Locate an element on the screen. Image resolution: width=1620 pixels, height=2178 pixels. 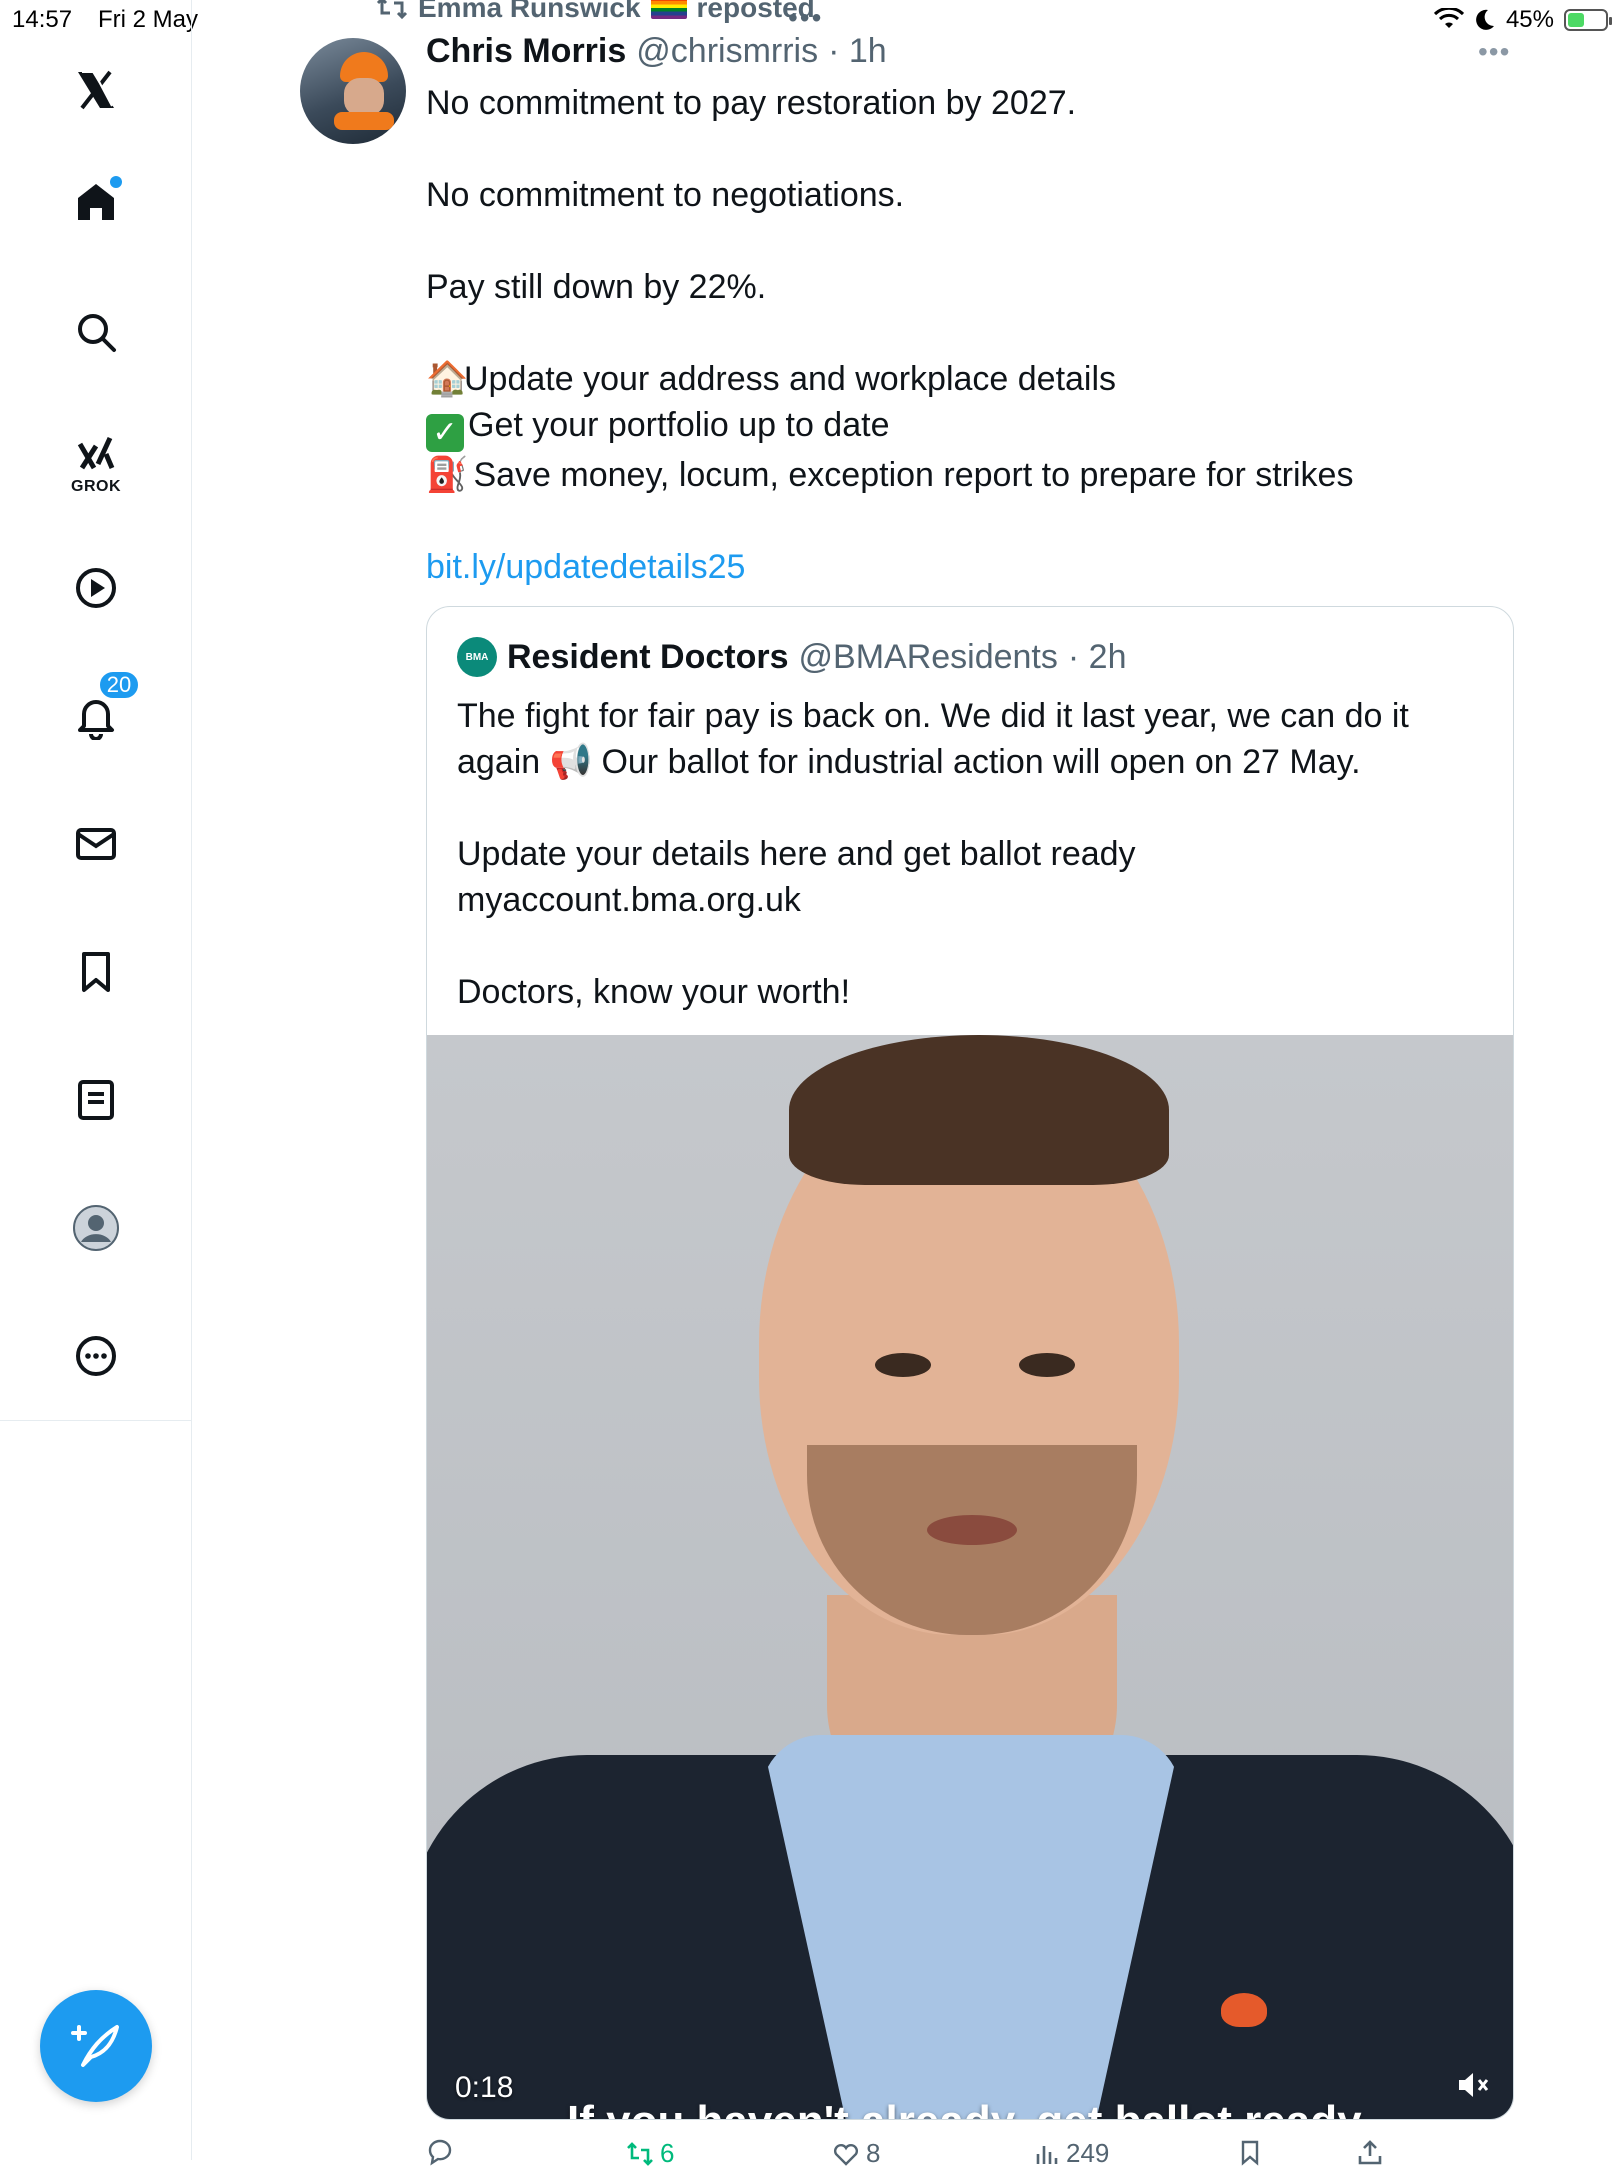
nav-notifications: 20 is located at coordinates (102, 709).